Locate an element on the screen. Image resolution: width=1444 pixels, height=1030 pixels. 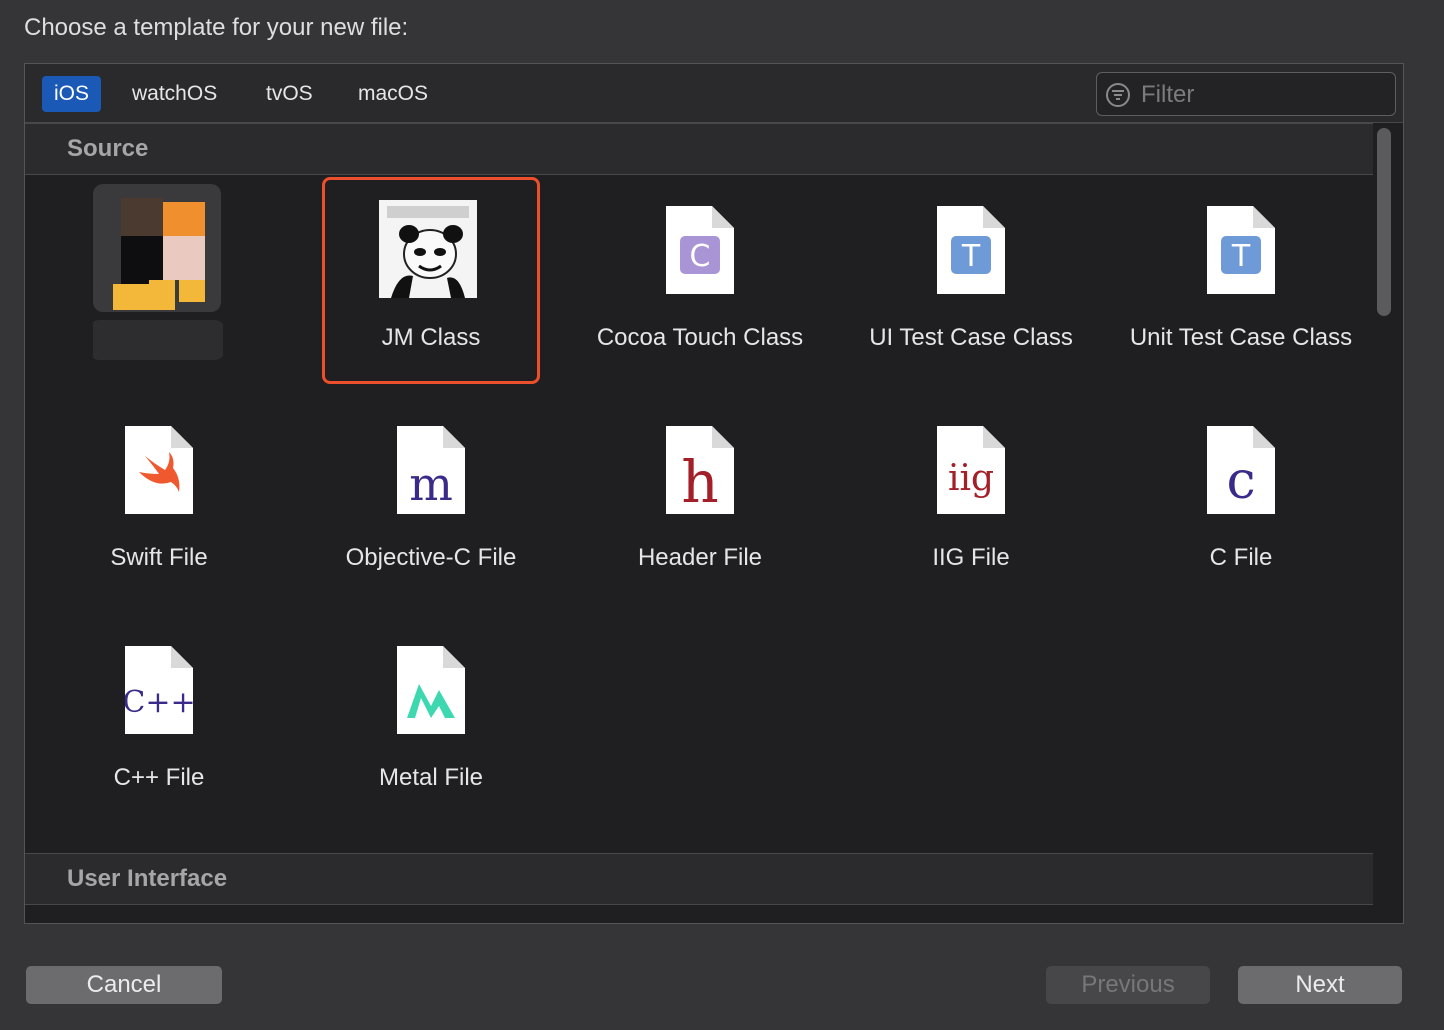
template-ui-test-case-class: T UI Test Case Class is located at coordinates (971, 269).